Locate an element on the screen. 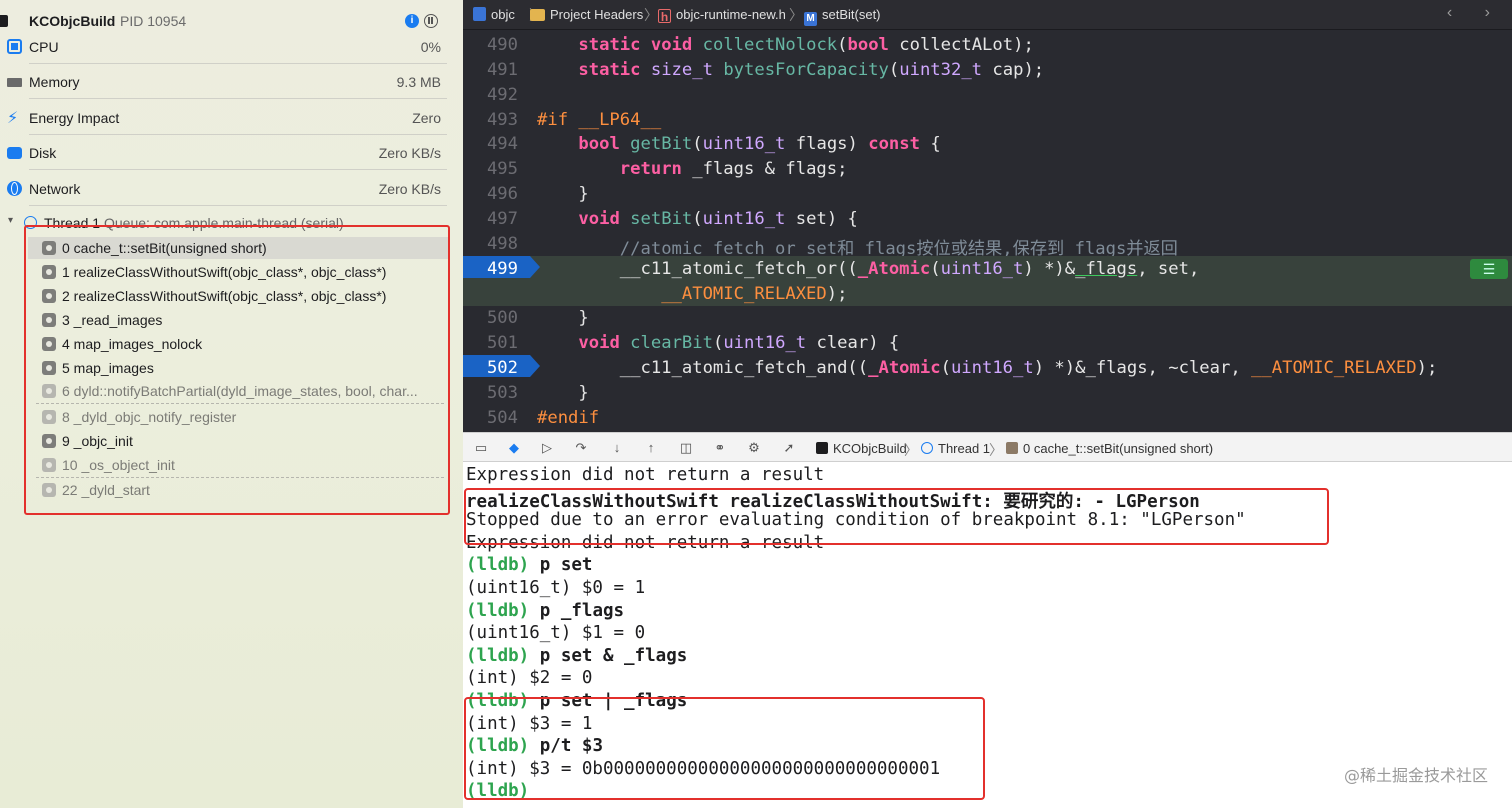  line-number: 490 is located at coordinates (490, 45).